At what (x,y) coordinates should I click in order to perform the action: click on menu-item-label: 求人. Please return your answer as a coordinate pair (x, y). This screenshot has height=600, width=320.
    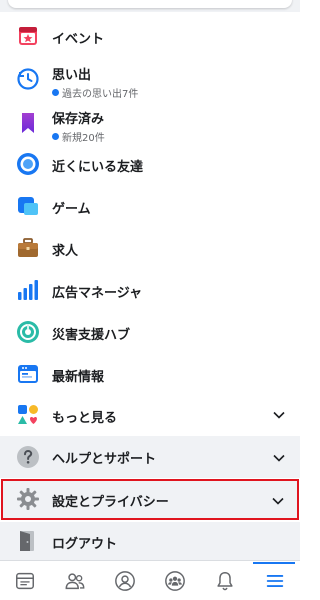
    Looking at the image, I should click on (65, 251).